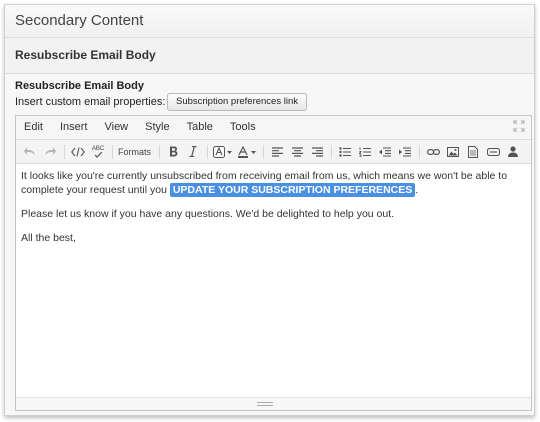  Describe the element at coordinates (237, 102) in the screenshot. I see `subscription-preferences-link-button: Subscription preferences link` at that location.